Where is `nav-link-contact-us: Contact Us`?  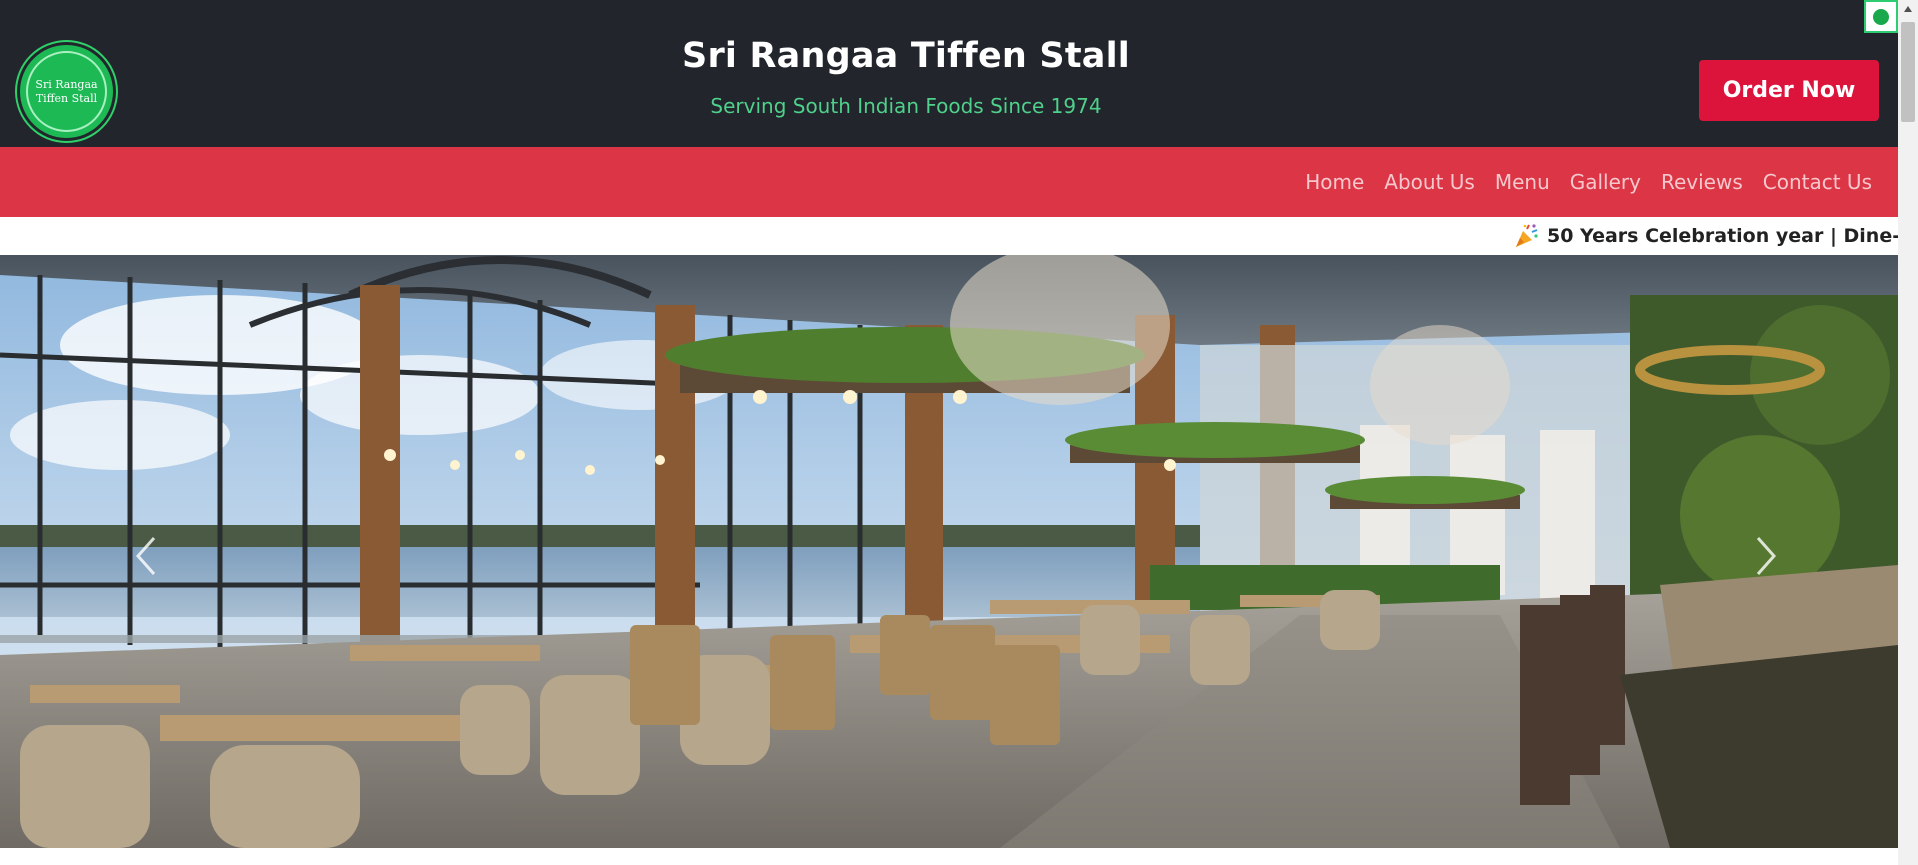
nav-link-contact-us: Contact Us is located at coordinates (1817, 182).